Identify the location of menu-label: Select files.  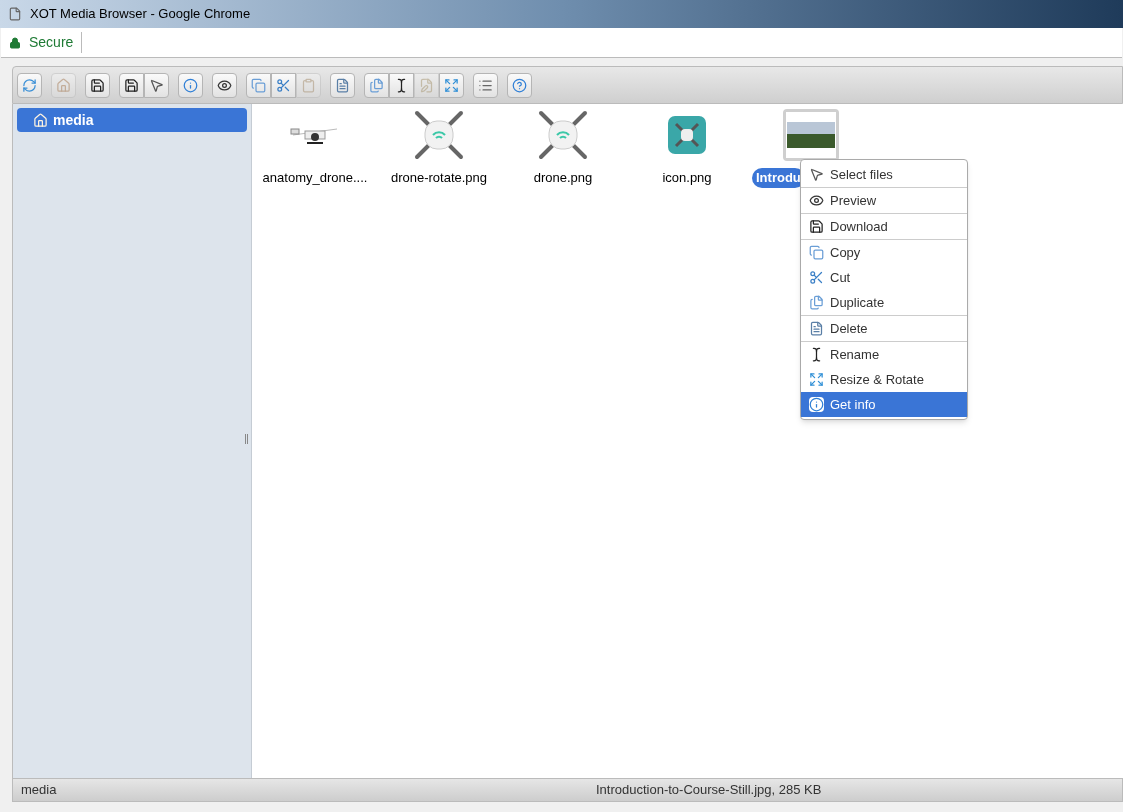
(861, 174).